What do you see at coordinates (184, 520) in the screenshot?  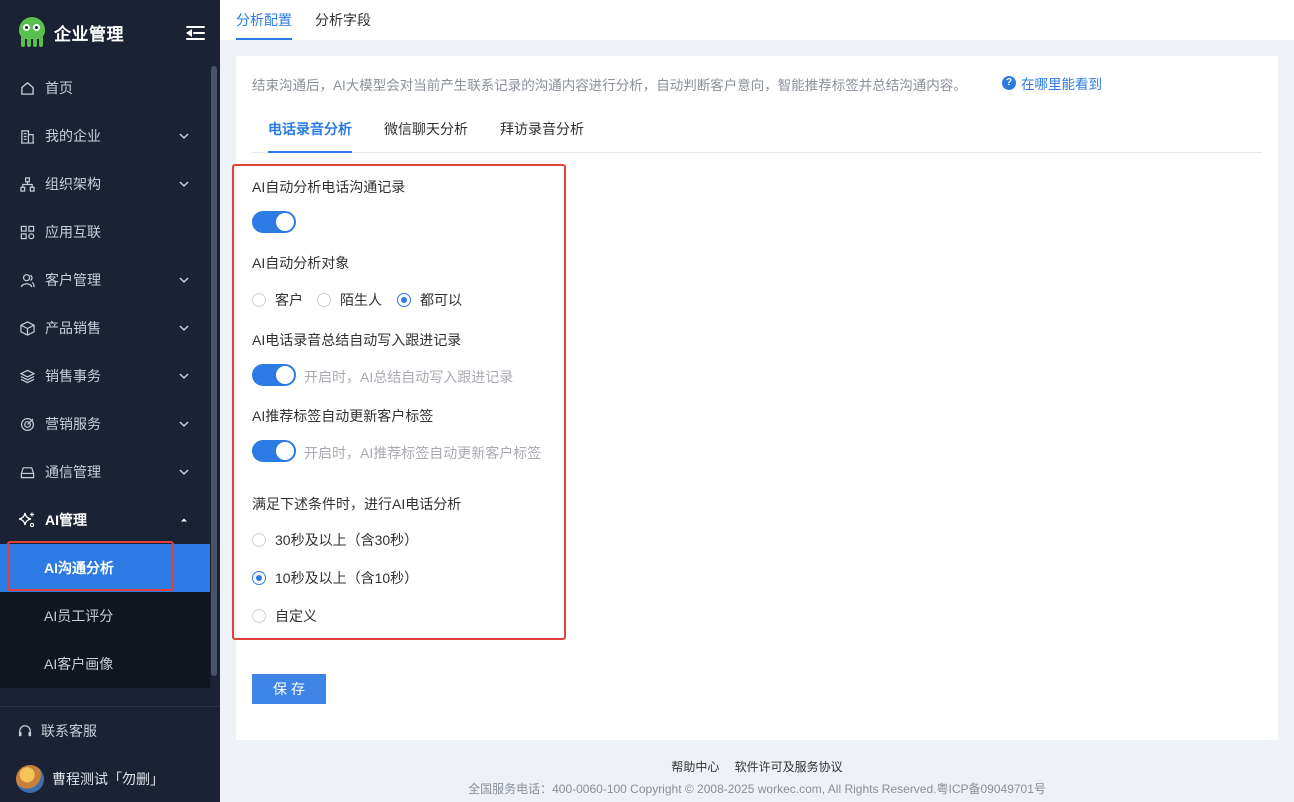 I see `chevron-up-icon` at bounding box center [184, 520].